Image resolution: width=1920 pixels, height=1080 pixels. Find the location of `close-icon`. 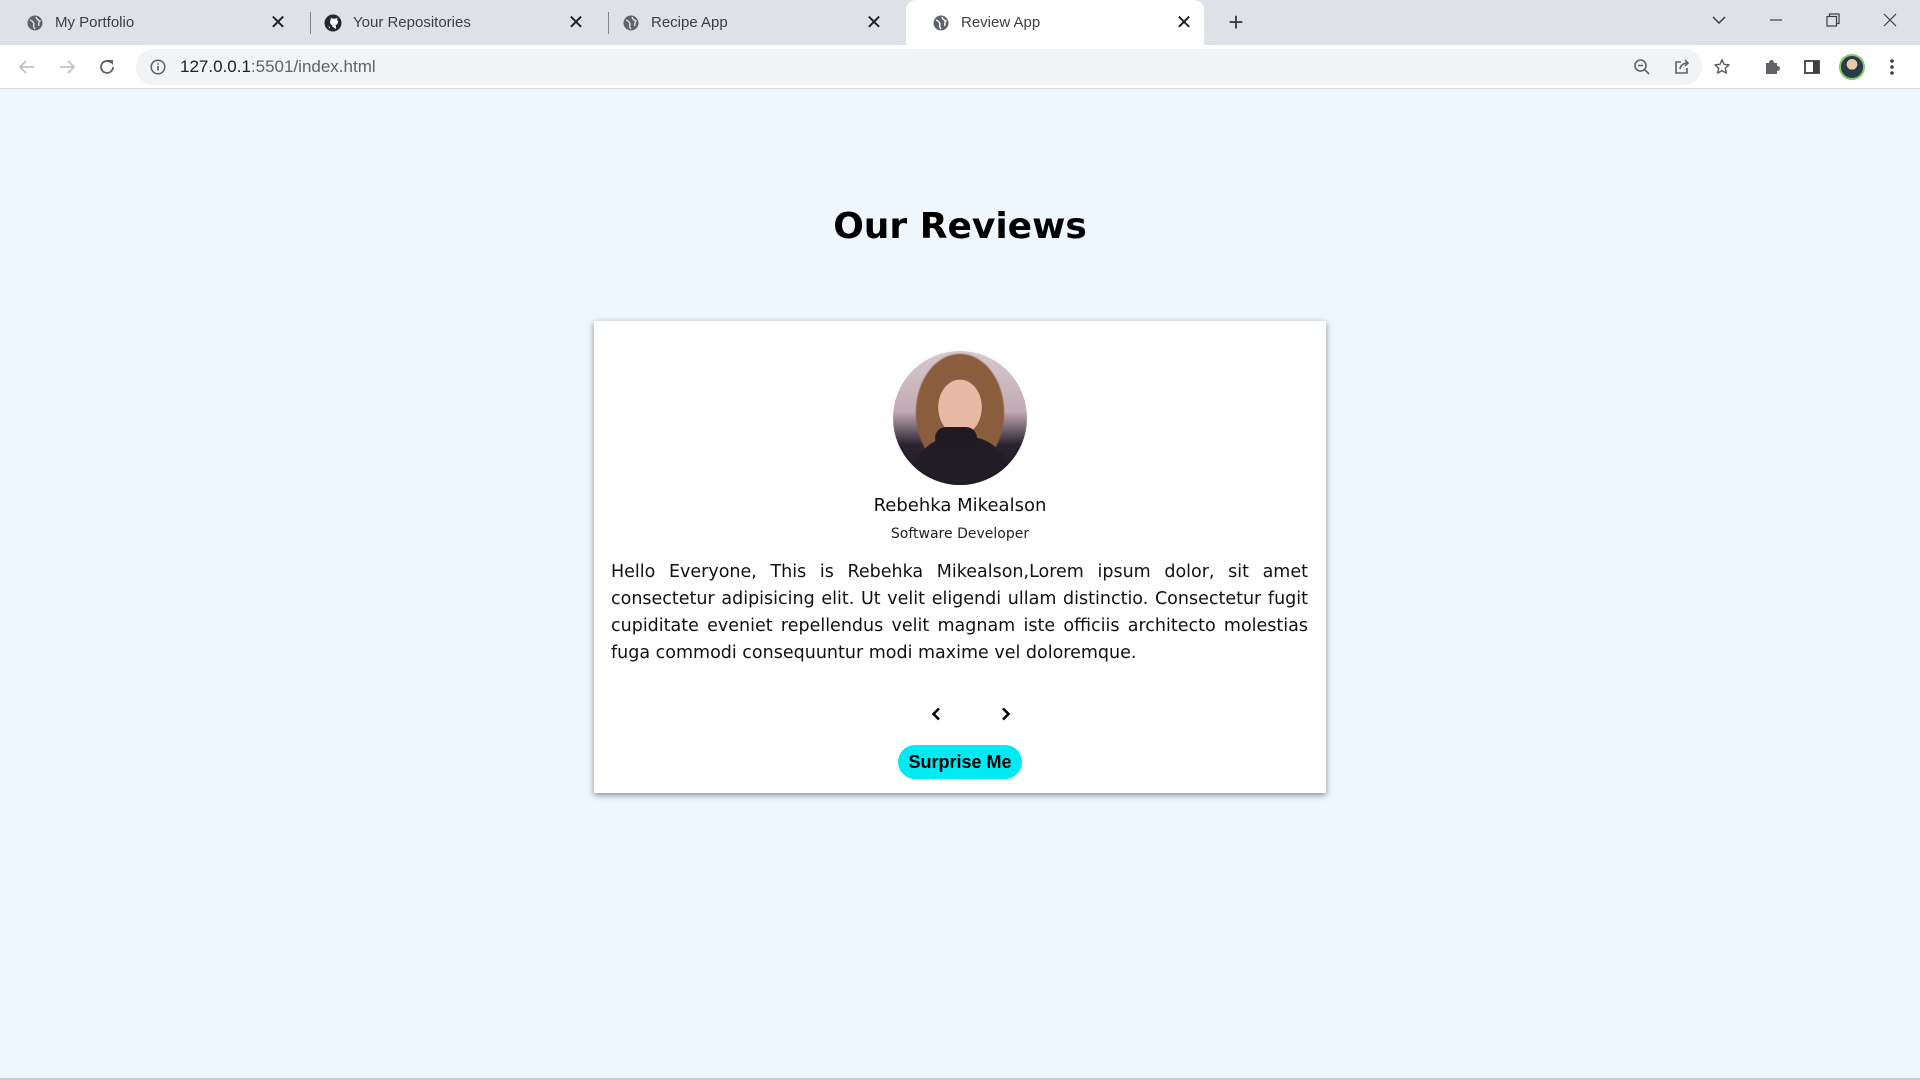

close-icon is located at coordinates (1889, 20).